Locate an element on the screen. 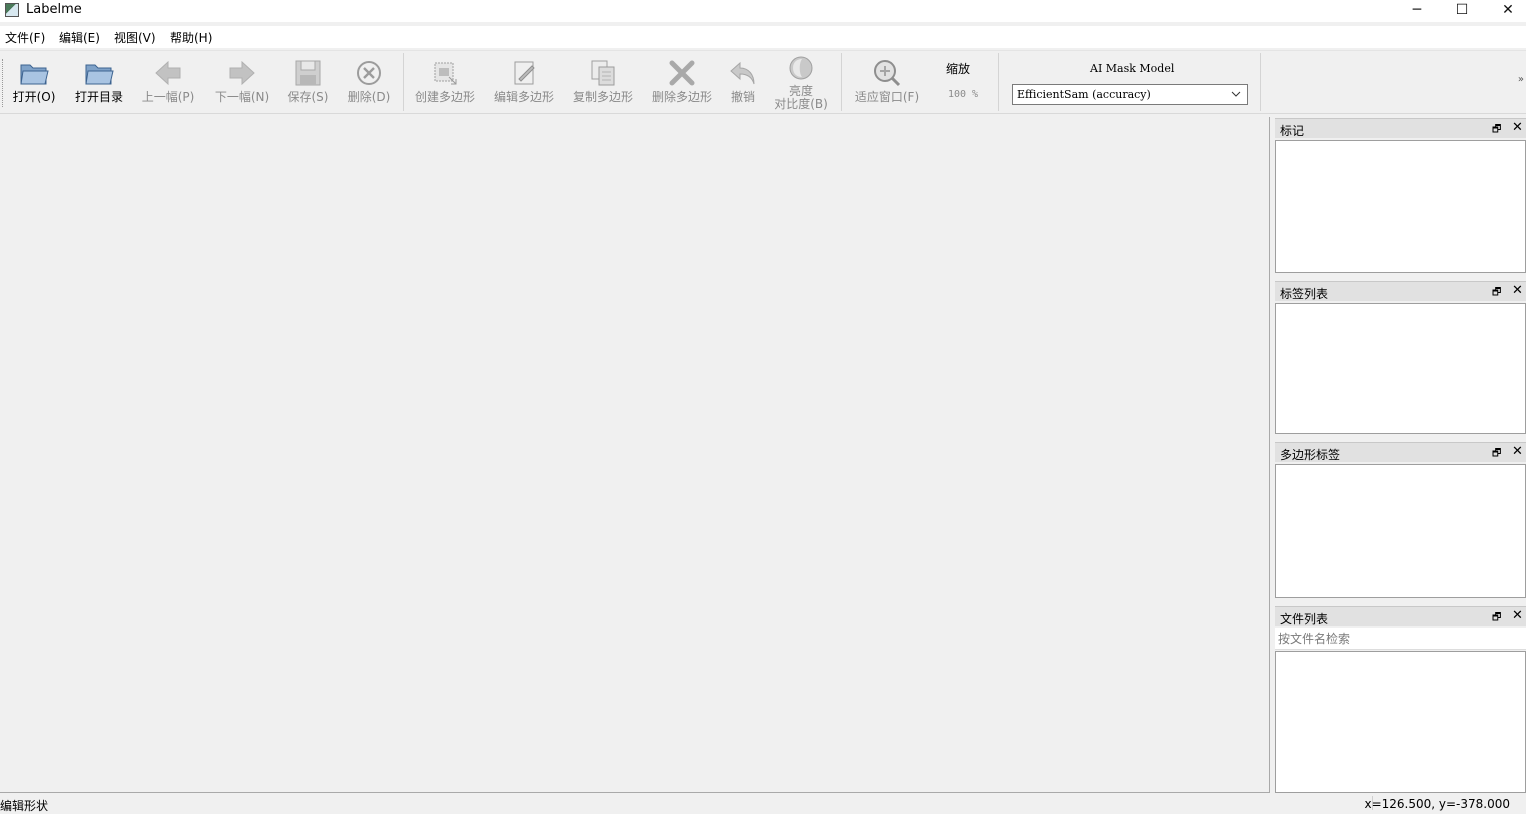 The image size is (1526, 814). file-list is located at coordinates (1400, 722).